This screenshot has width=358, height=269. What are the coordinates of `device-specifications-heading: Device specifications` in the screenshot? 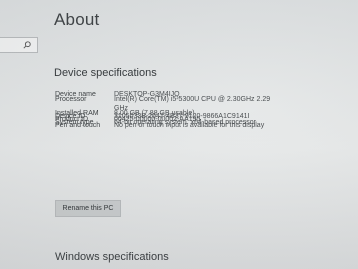 It's located at (105, 73).